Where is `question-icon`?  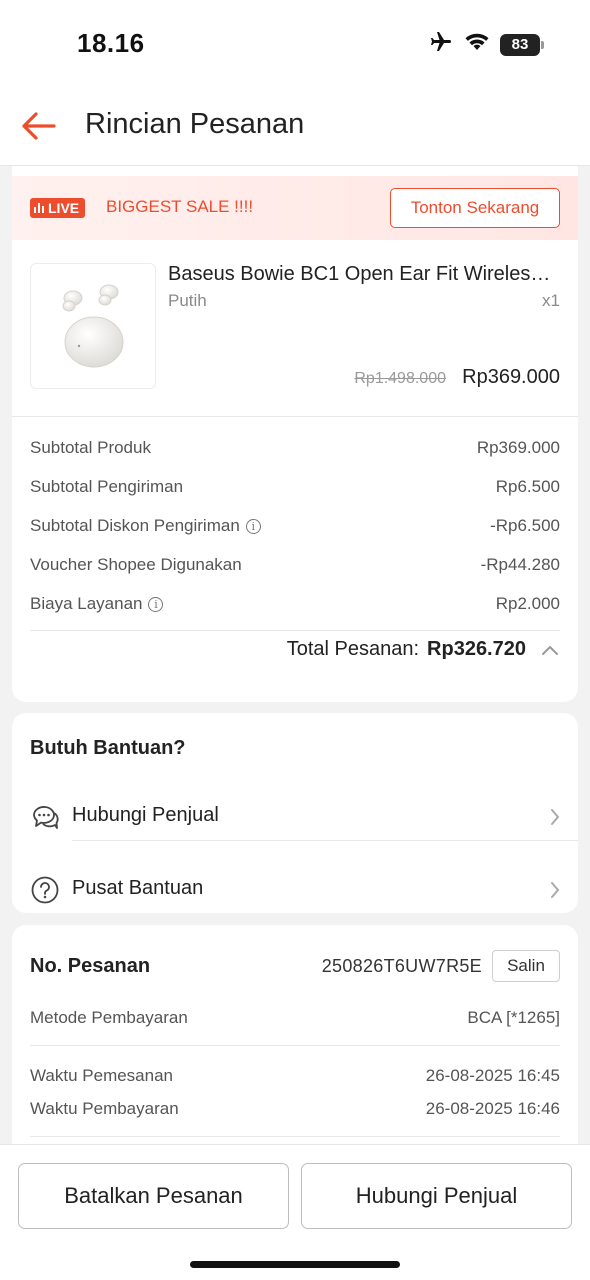 question-icon is located at coordinates (45, 890).